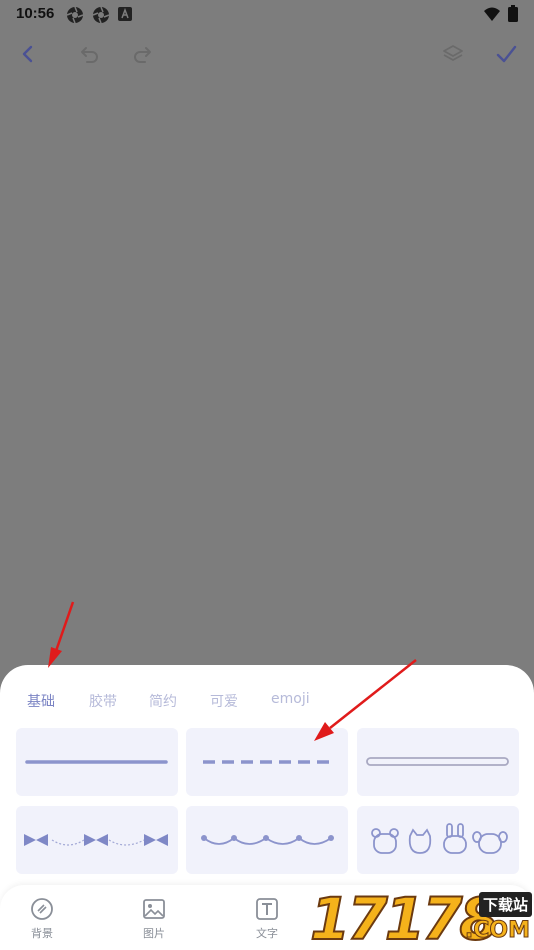 The width and height of the screenshot is (534, 950). Describe the element at coordinates (492, 14) in the screenshot. I see `wifi-icon` at that location.